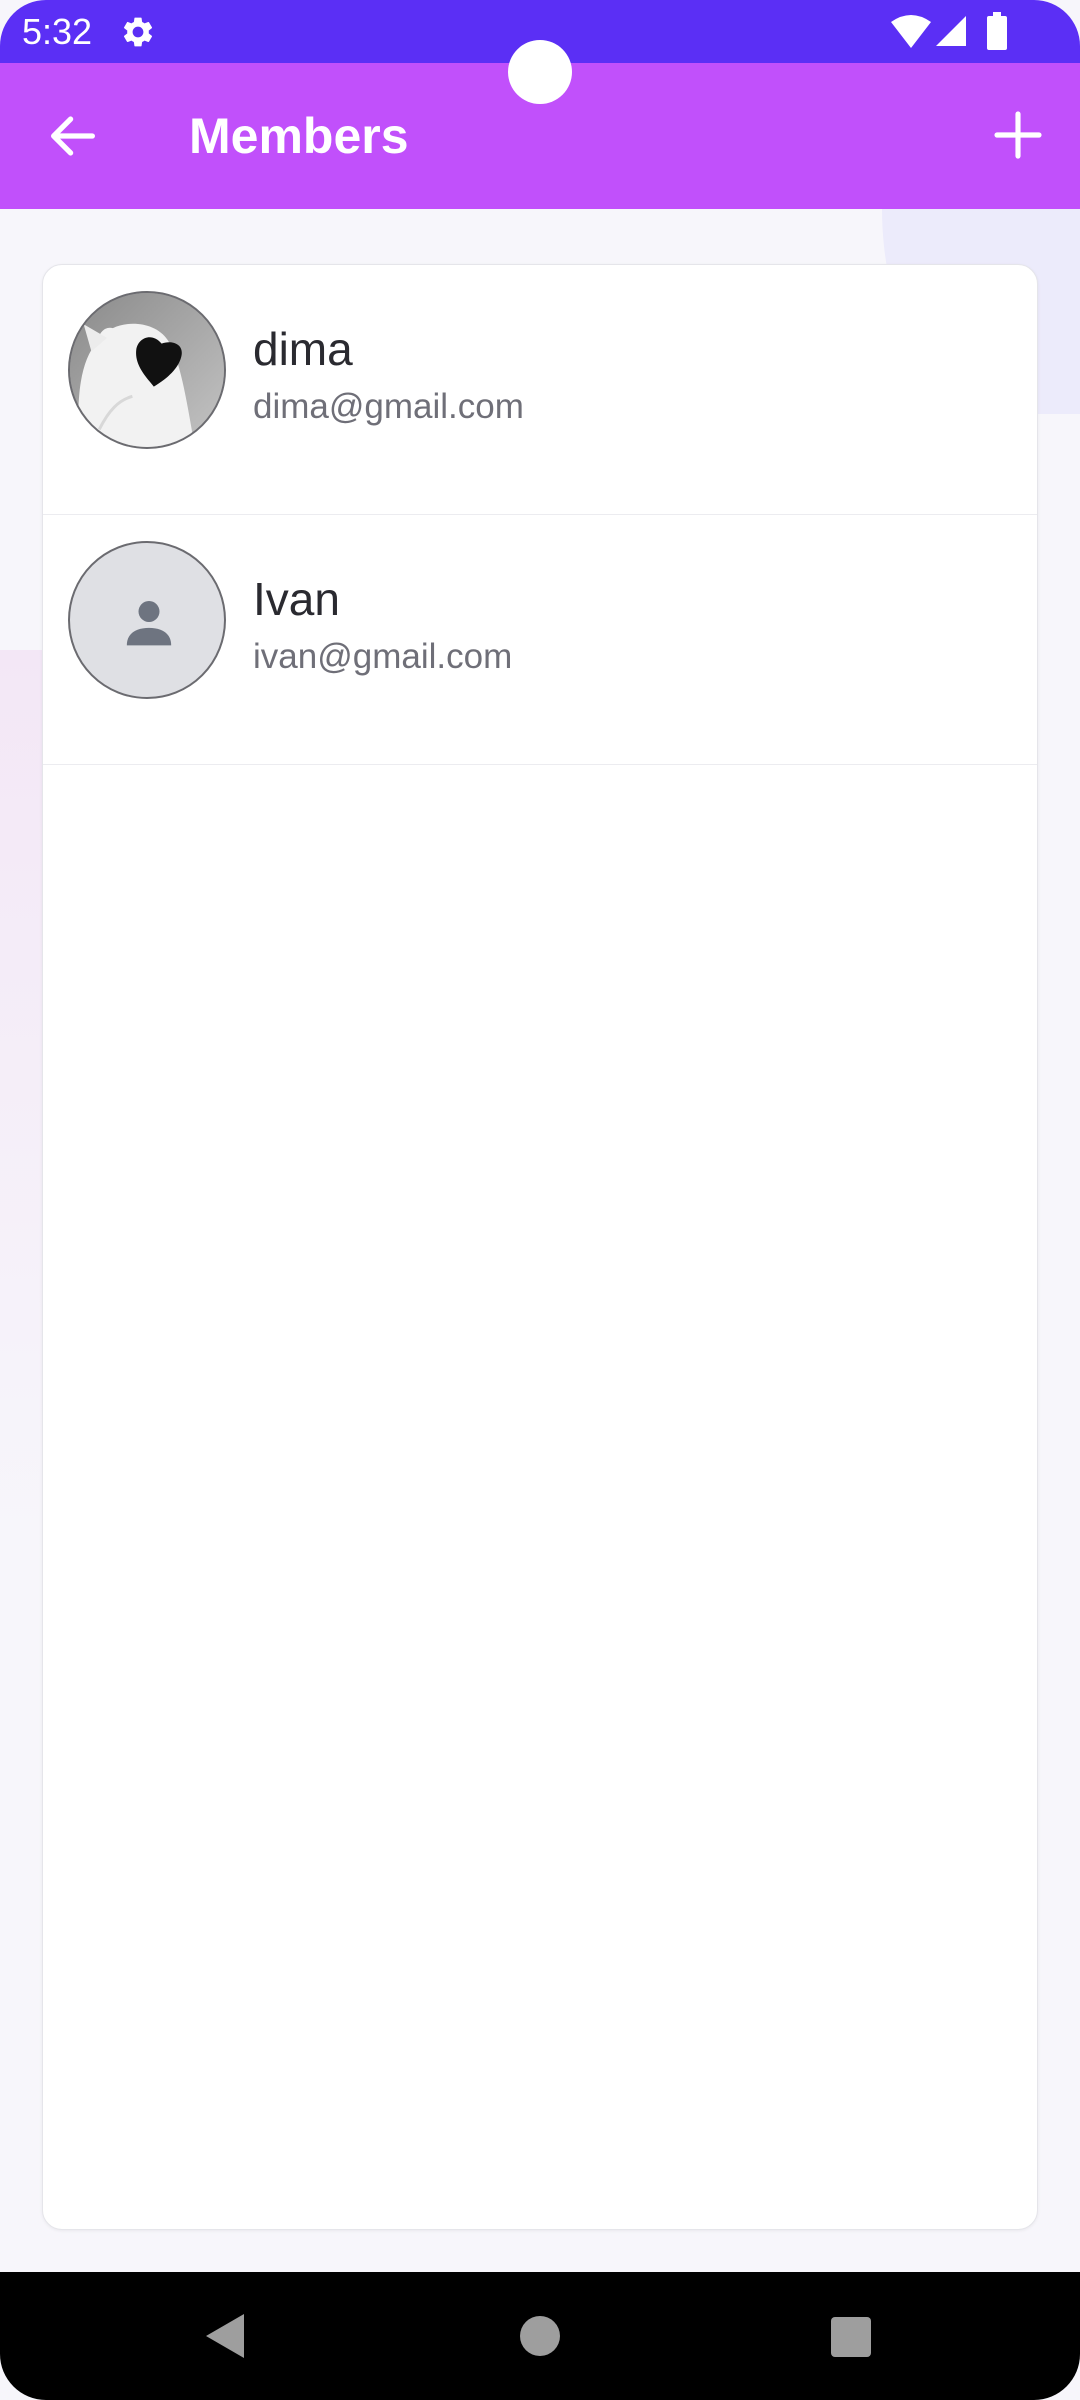  What do you see at coordinates (388, 406) in the screenshot?
I see `member-email: dima@gmail.com` at bounding box center [388, 406].